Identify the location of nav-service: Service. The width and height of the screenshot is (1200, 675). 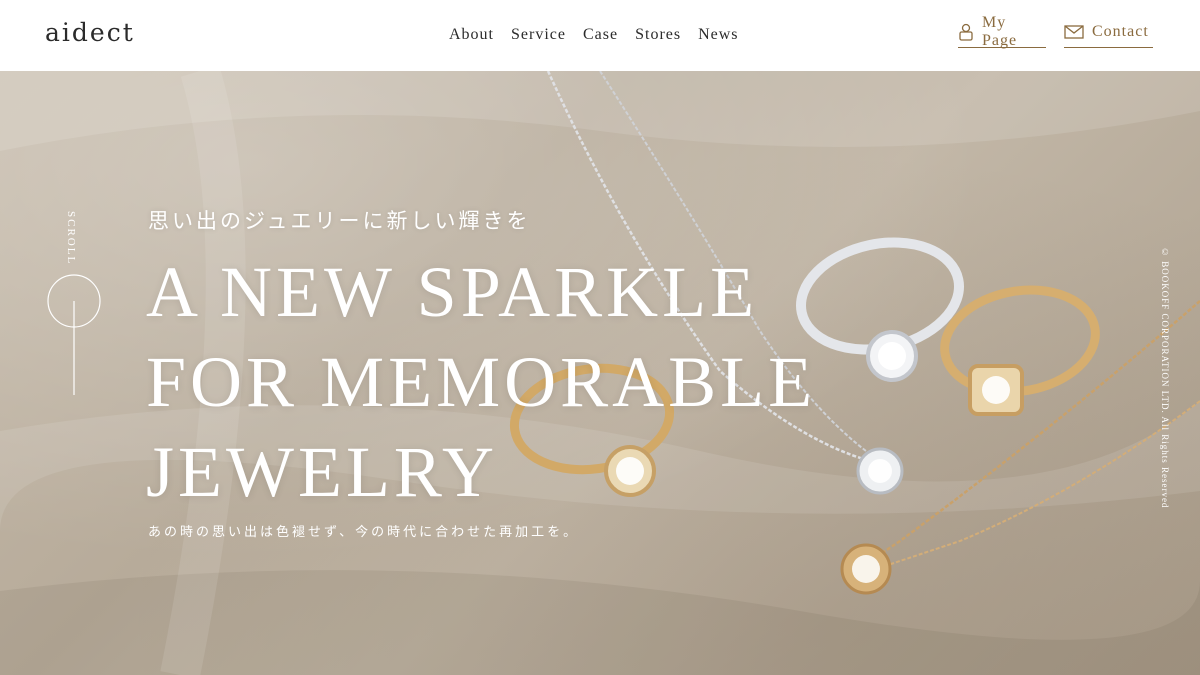
(538, 35).